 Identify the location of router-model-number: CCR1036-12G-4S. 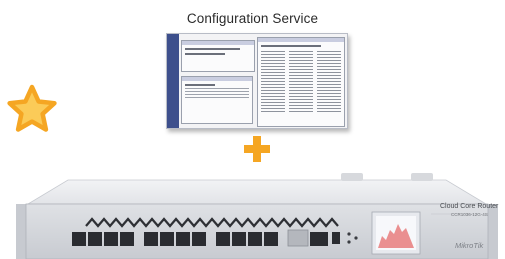
(469, 214).